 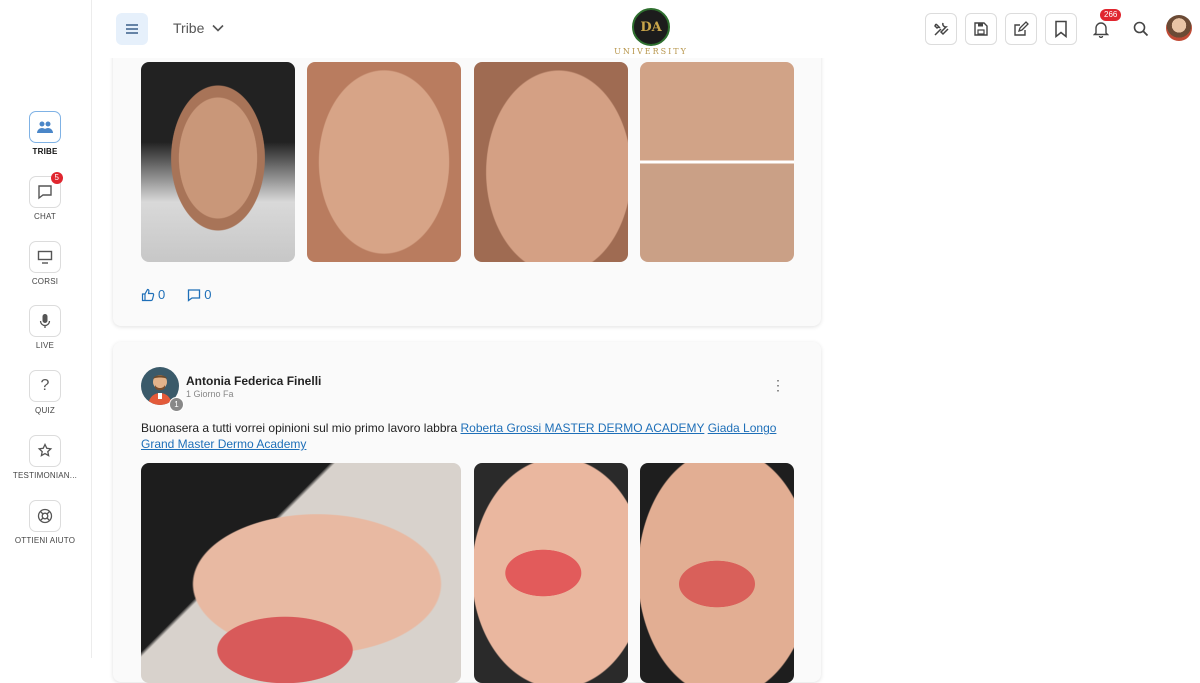 I want to click on post-options-icon: ⋮, so click(x=778, y=385).